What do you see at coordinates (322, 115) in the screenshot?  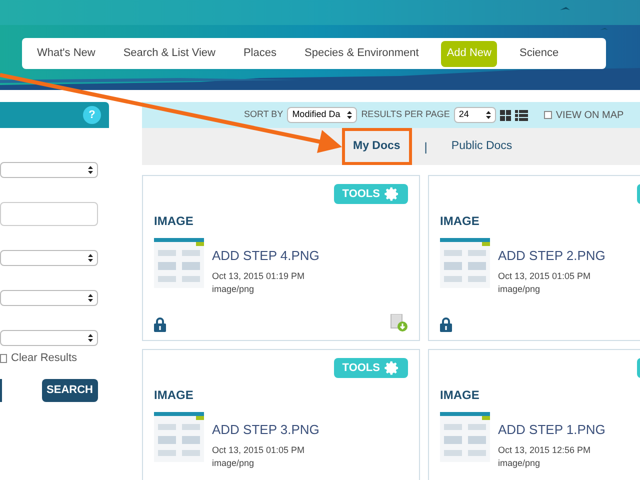 I see `sort-select: Modified Da` at bounding box center [322, 115].